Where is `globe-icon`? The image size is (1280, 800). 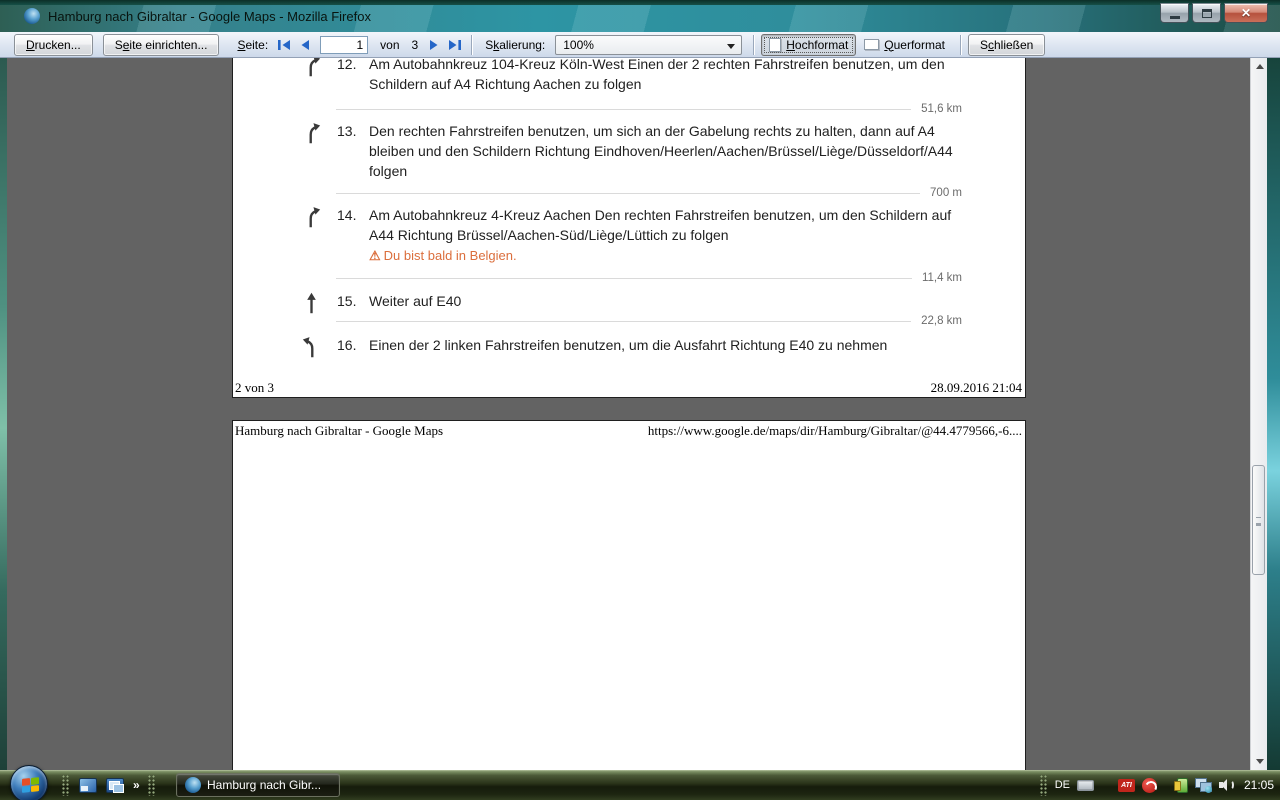 globe-icon is located at coordinates (1208, 789).